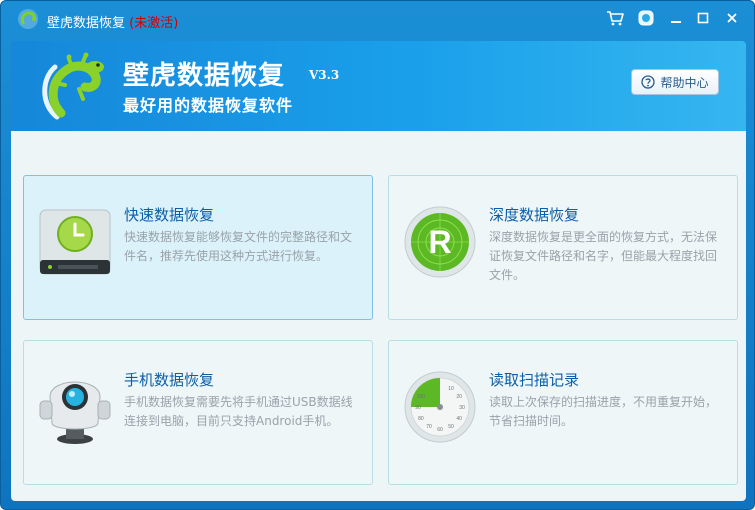 The height and width of the screenshot is (510, 755). Describe the element at coordinates (75, 242) in the screenshot. I see `drive-clock-icon` at that location.